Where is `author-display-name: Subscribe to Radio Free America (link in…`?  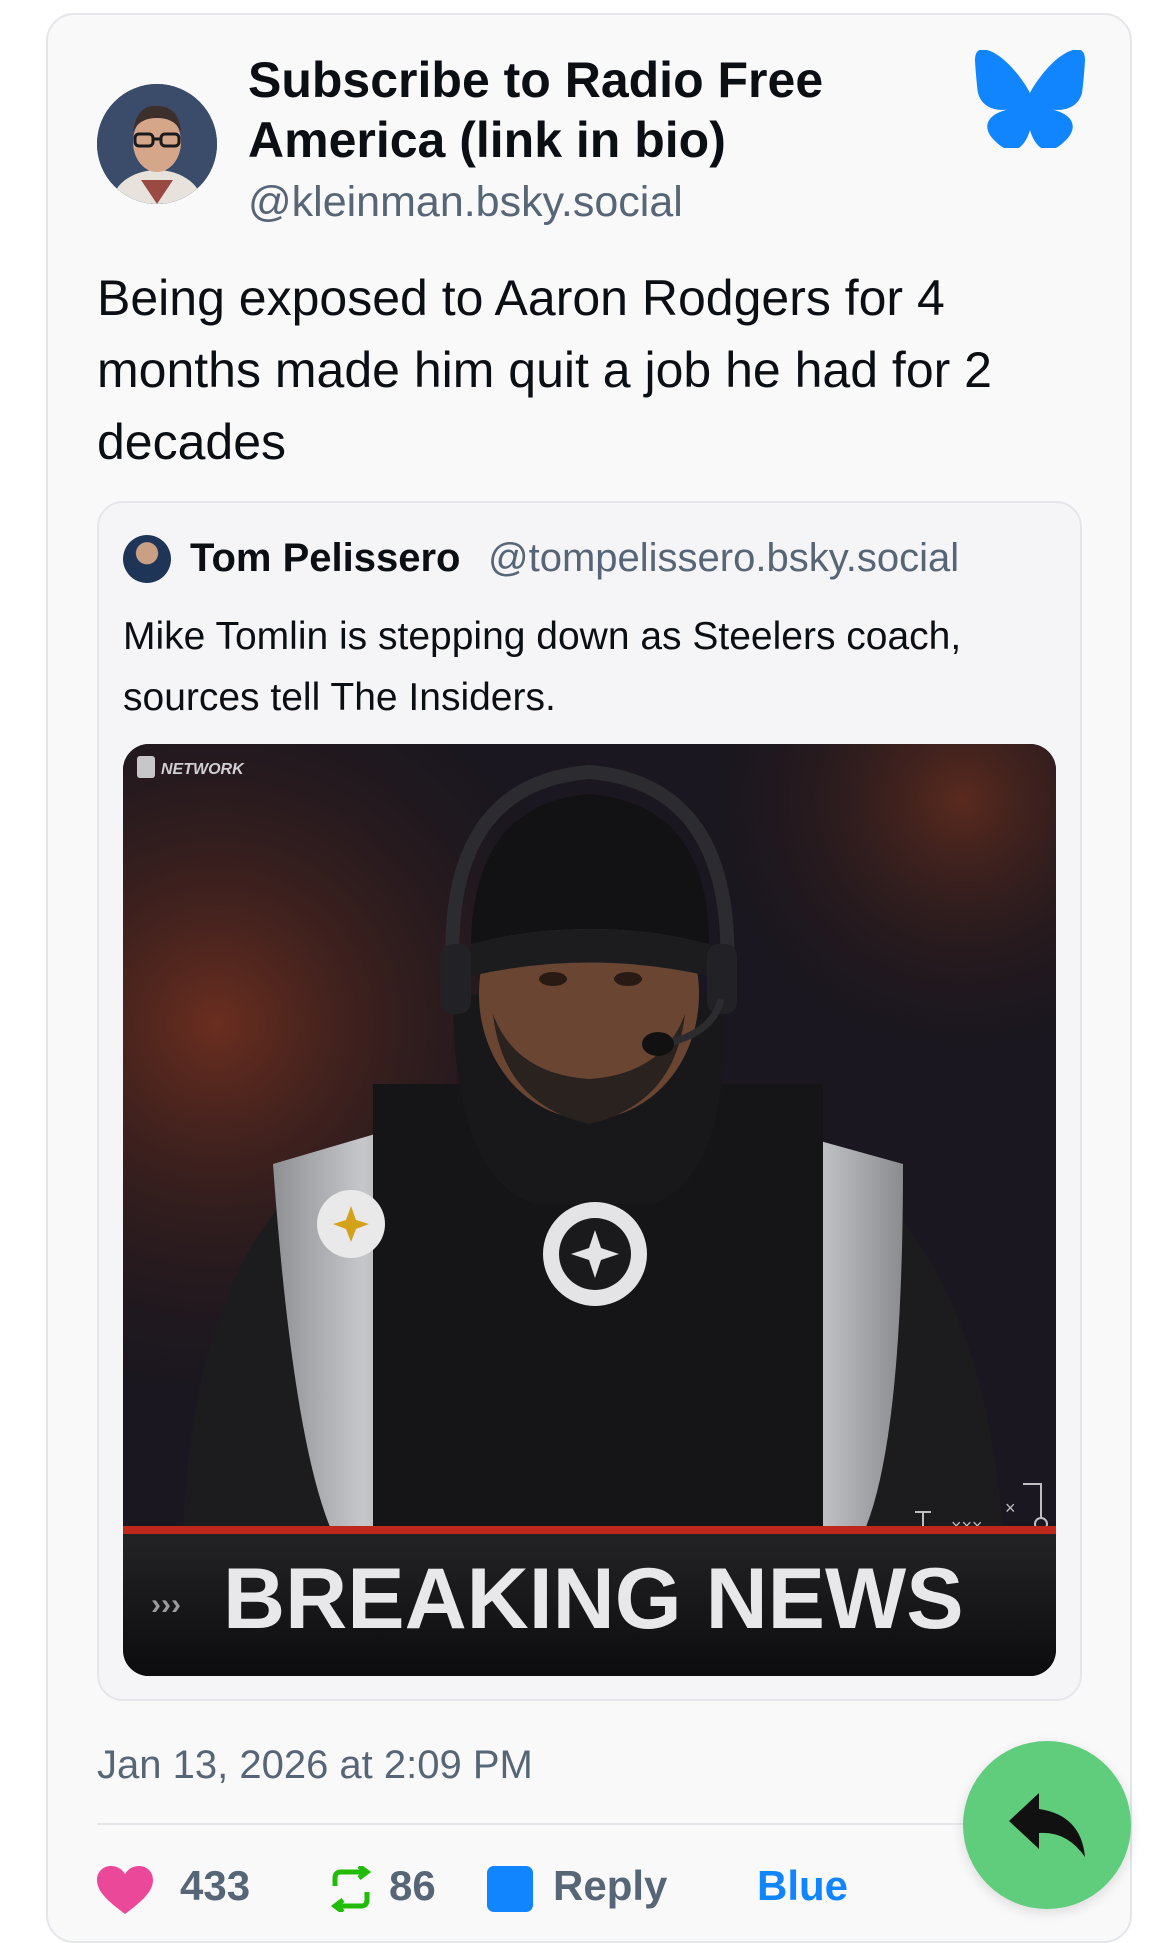
author-display-name: Subscribe to Radio Free America (link in… is located at coordinates (568, 110).